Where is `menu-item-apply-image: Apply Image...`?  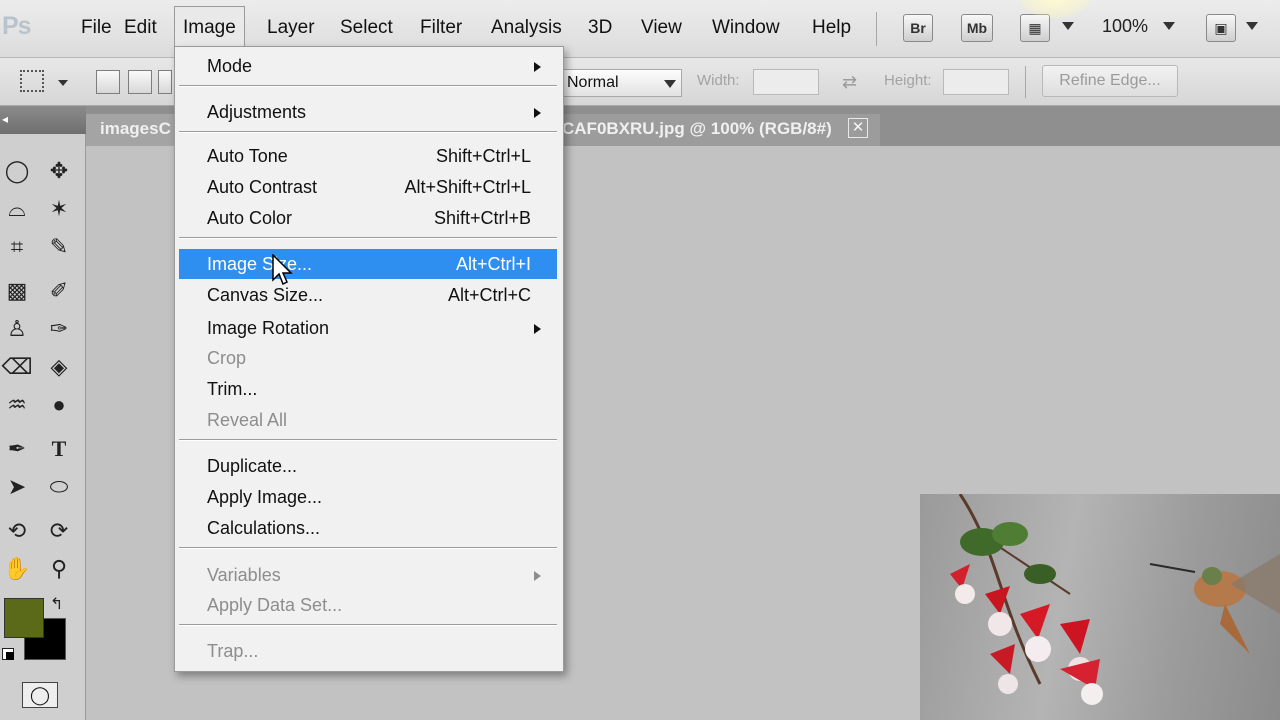 menu-item-apply-image: Apply Image... is located at coordinates (368, 497).